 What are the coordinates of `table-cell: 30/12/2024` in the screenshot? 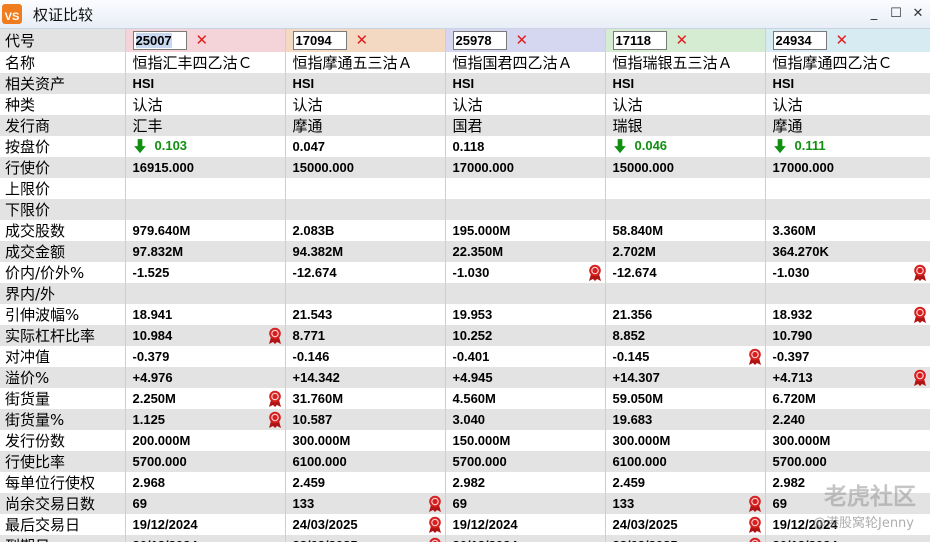 It's located at (847, 538).